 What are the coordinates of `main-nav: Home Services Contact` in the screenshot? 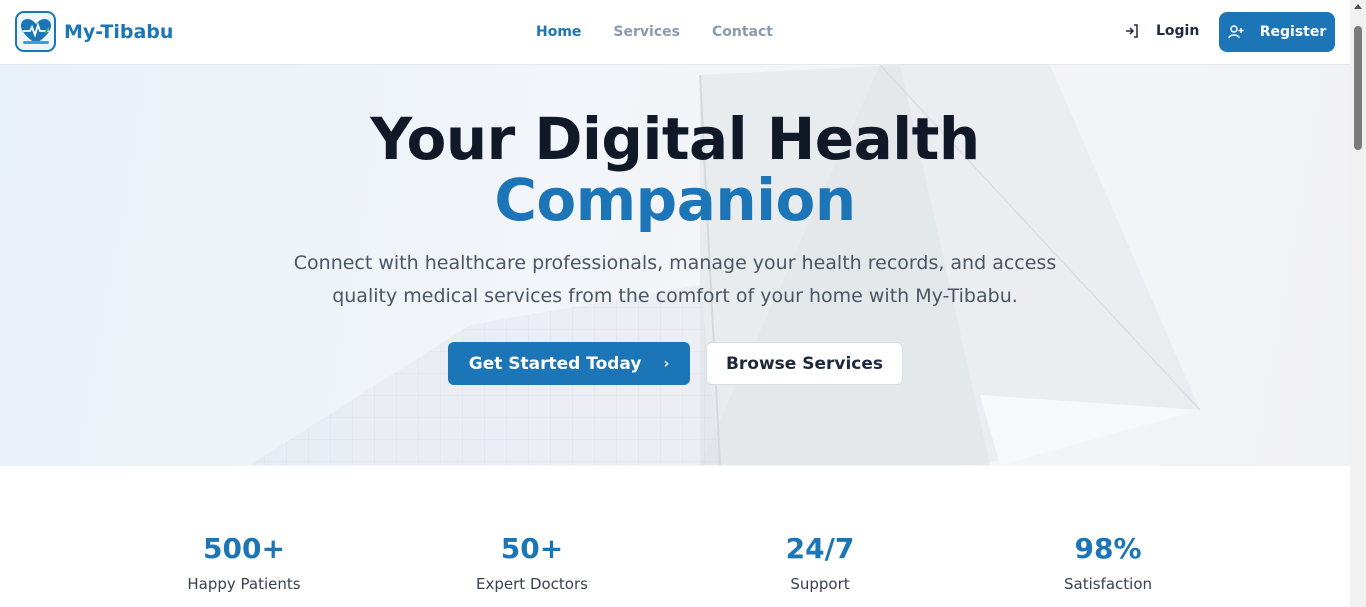 It's located at (670, 32).